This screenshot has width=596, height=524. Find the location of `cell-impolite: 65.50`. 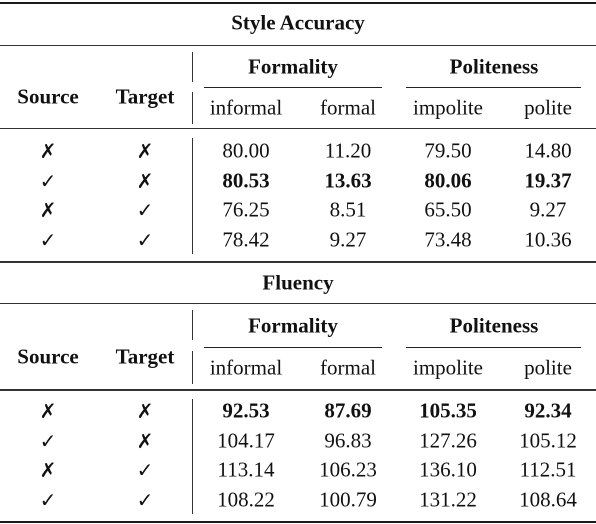

cell-impolite: 65.50 is located at coordinates (448, 209).